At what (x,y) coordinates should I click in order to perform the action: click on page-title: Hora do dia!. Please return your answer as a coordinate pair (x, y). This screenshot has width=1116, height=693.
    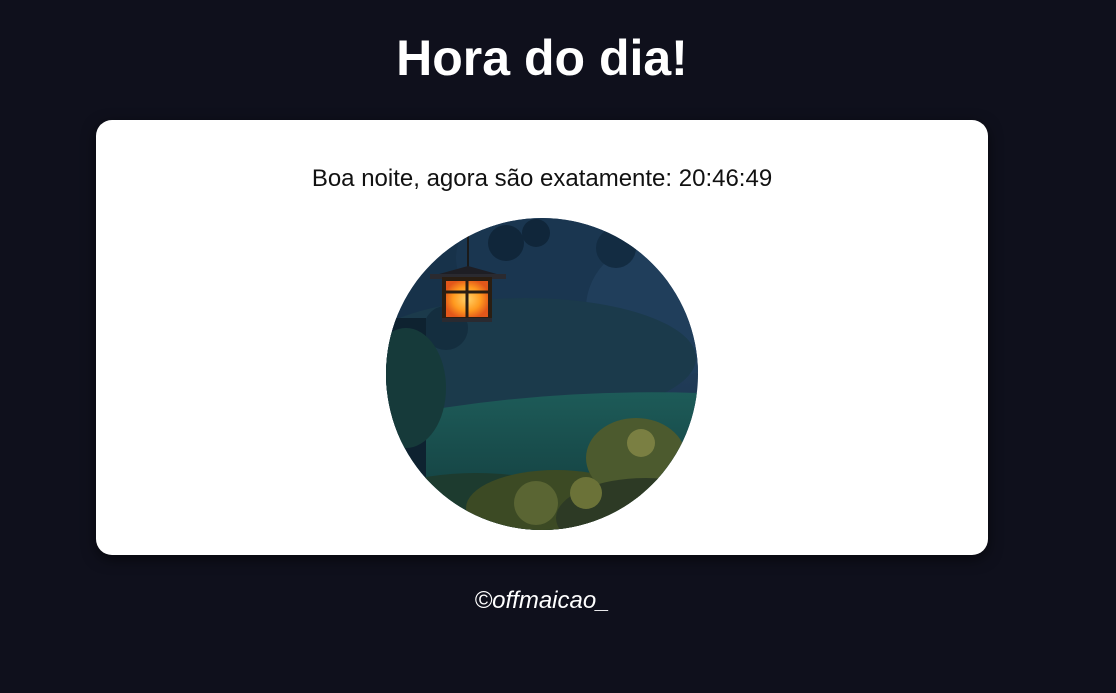
    Looking at the image, I should click on (542, 58).